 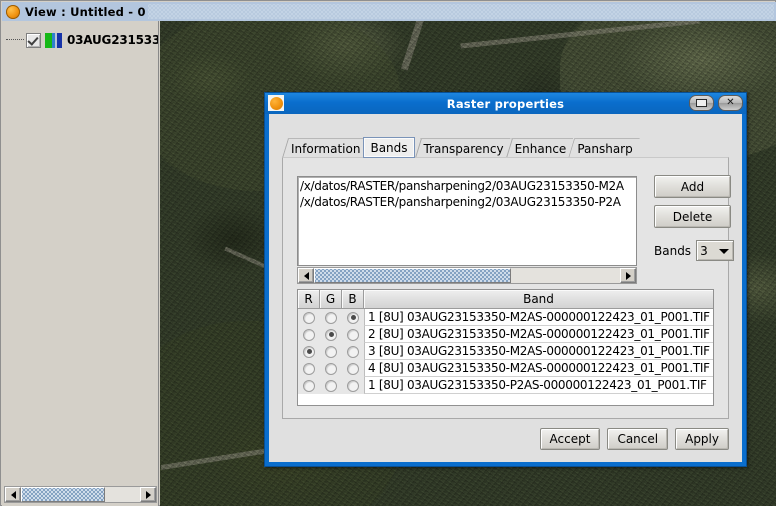 What do you see at coordinates (704, 250) in the screenshot?
I see `bands-count-value: 3` at bounding box center [704, 250].